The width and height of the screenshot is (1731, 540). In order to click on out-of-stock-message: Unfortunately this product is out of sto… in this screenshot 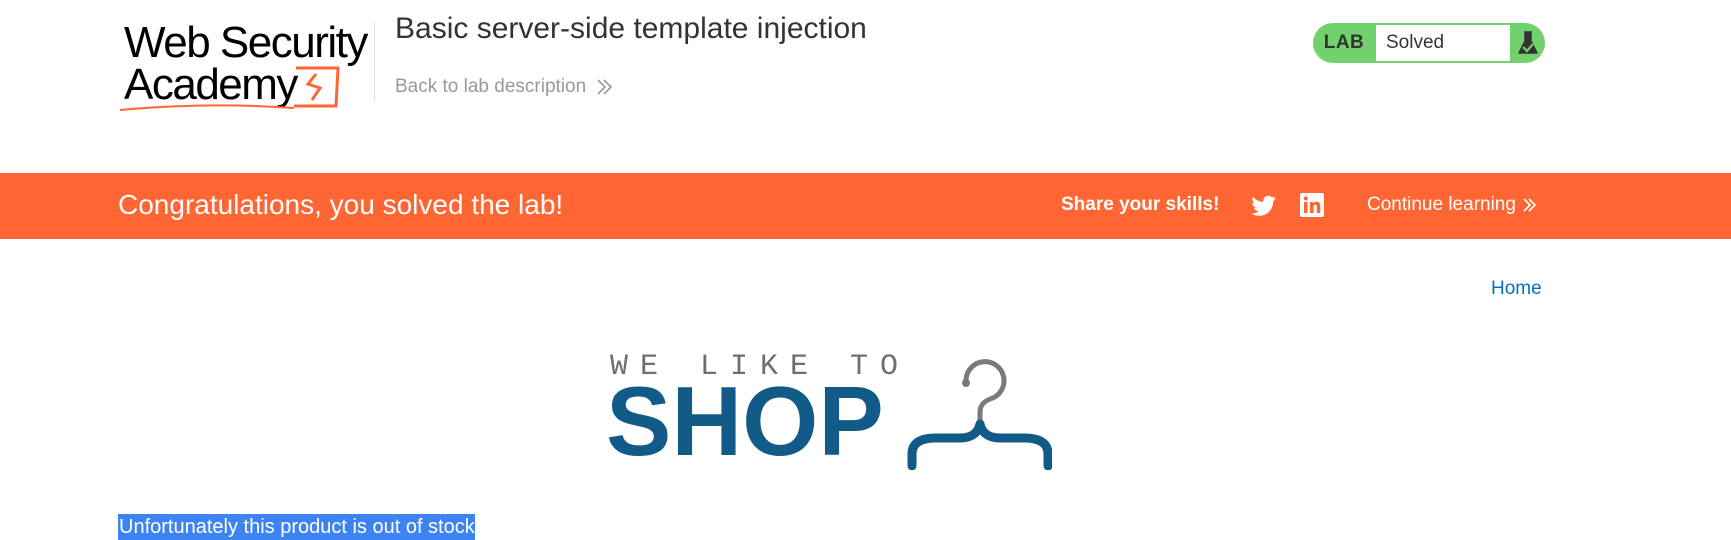, I will do `click(296, 527)`.